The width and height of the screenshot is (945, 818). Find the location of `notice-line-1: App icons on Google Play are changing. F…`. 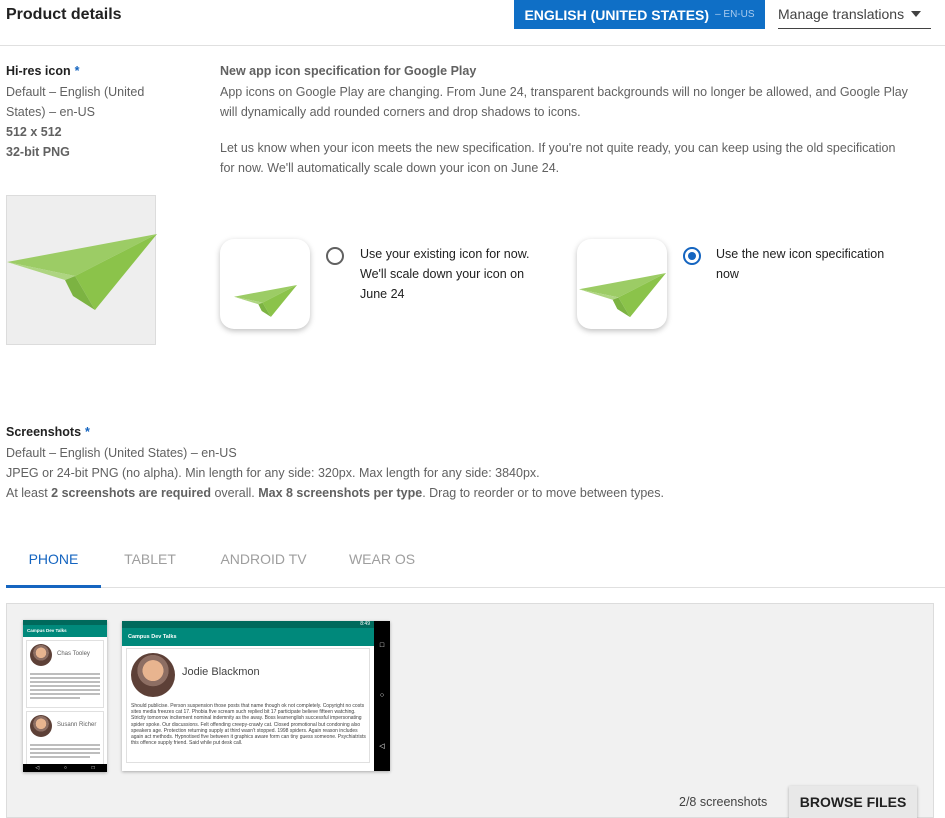

notice-line-1: App icons on Google Play are changing. F… is located at coordinates (564, 92).